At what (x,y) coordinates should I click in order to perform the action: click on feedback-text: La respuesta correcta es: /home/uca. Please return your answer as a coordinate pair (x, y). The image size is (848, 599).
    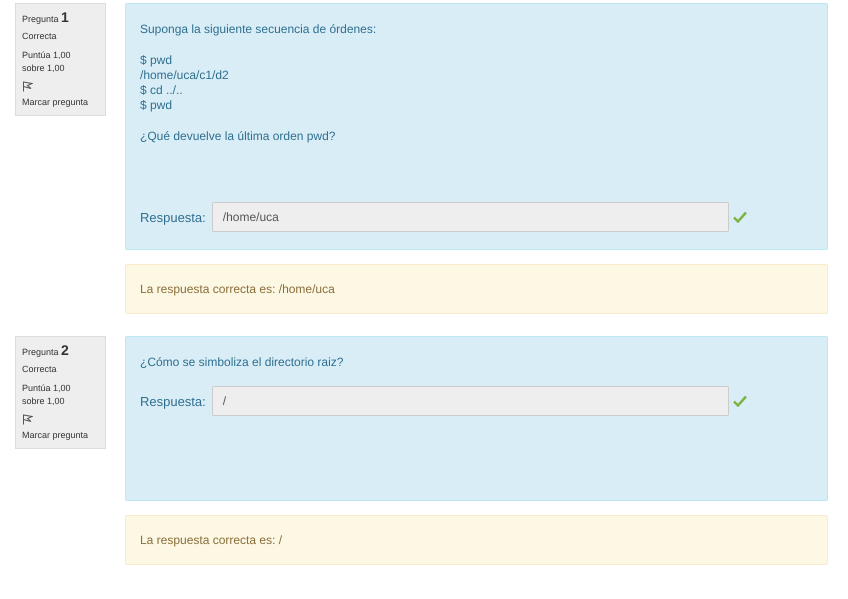
    Looking at the image, I should click on (476, 289).